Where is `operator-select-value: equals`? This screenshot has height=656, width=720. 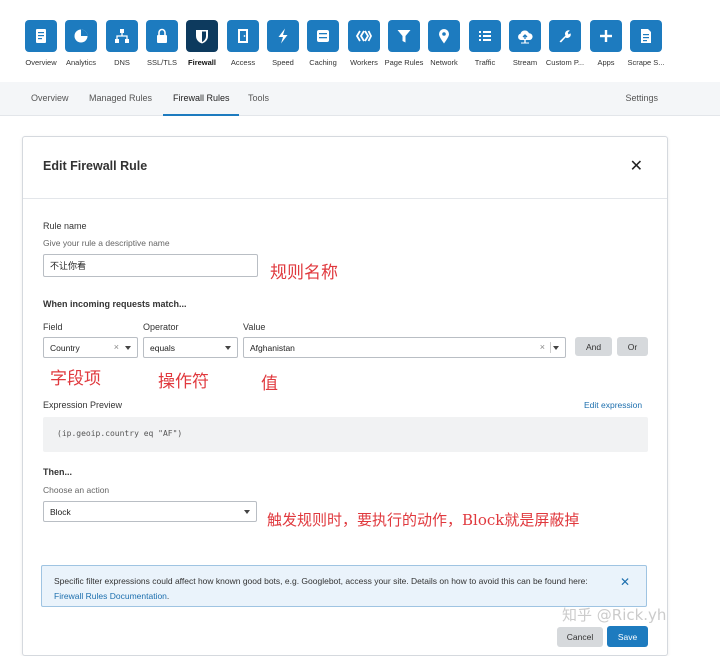 operator-select-value: equals is located at coordinates (163, 347).